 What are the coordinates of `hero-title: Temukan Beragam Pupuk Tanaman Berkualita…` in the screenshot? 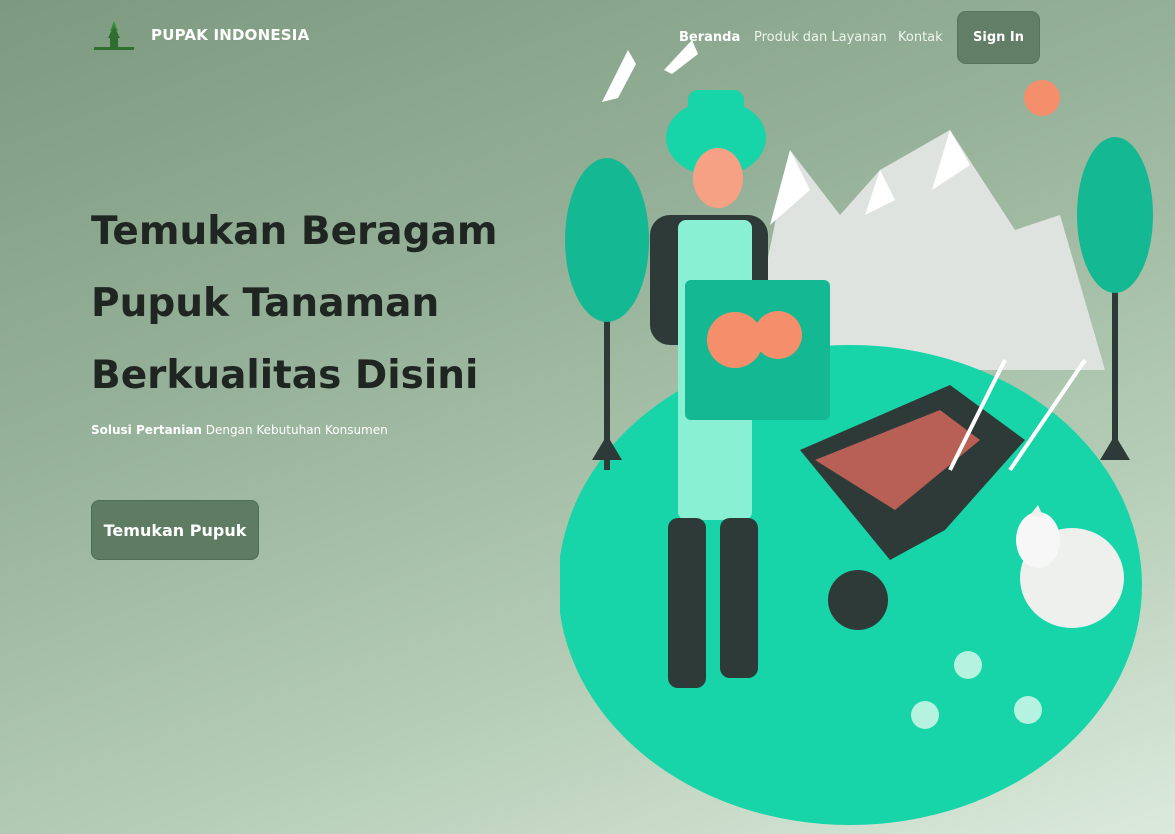 It's located at (306, 304).